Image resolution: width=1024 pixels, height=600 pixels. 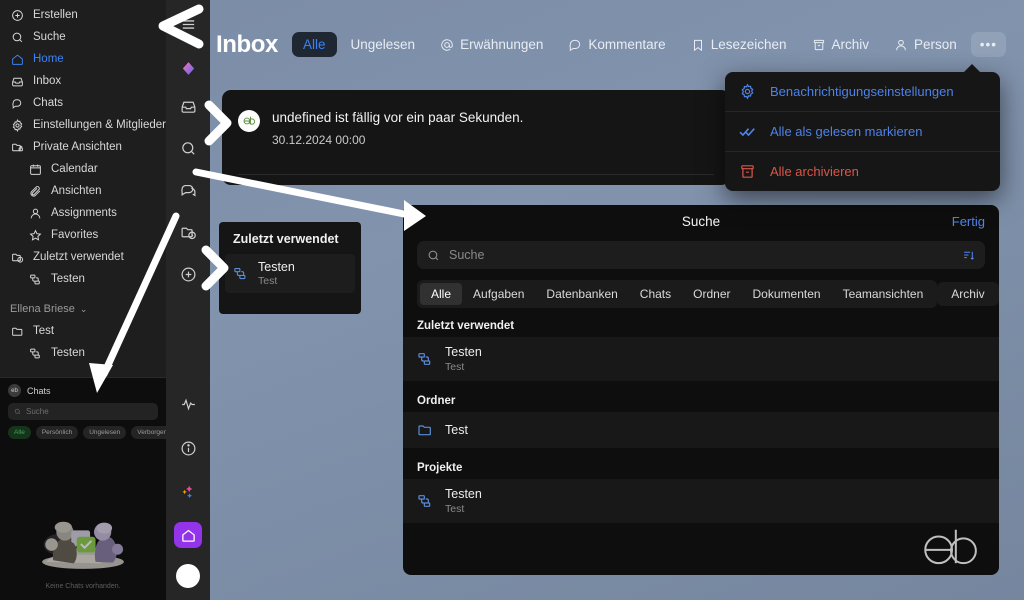 What do you see at coordinates (83, 309) in the screenshot?
I see `sidebar-user-switcher: Ellena Briese ⌄` at bounding box center [83, 309].